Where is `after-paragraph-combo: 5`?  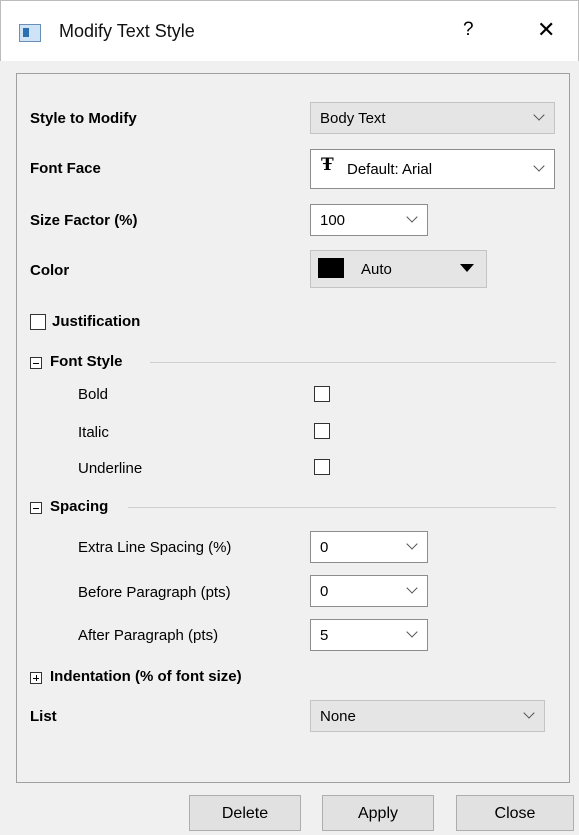 after-paragraph-combo: 5 is located at coordinates (369, 635).